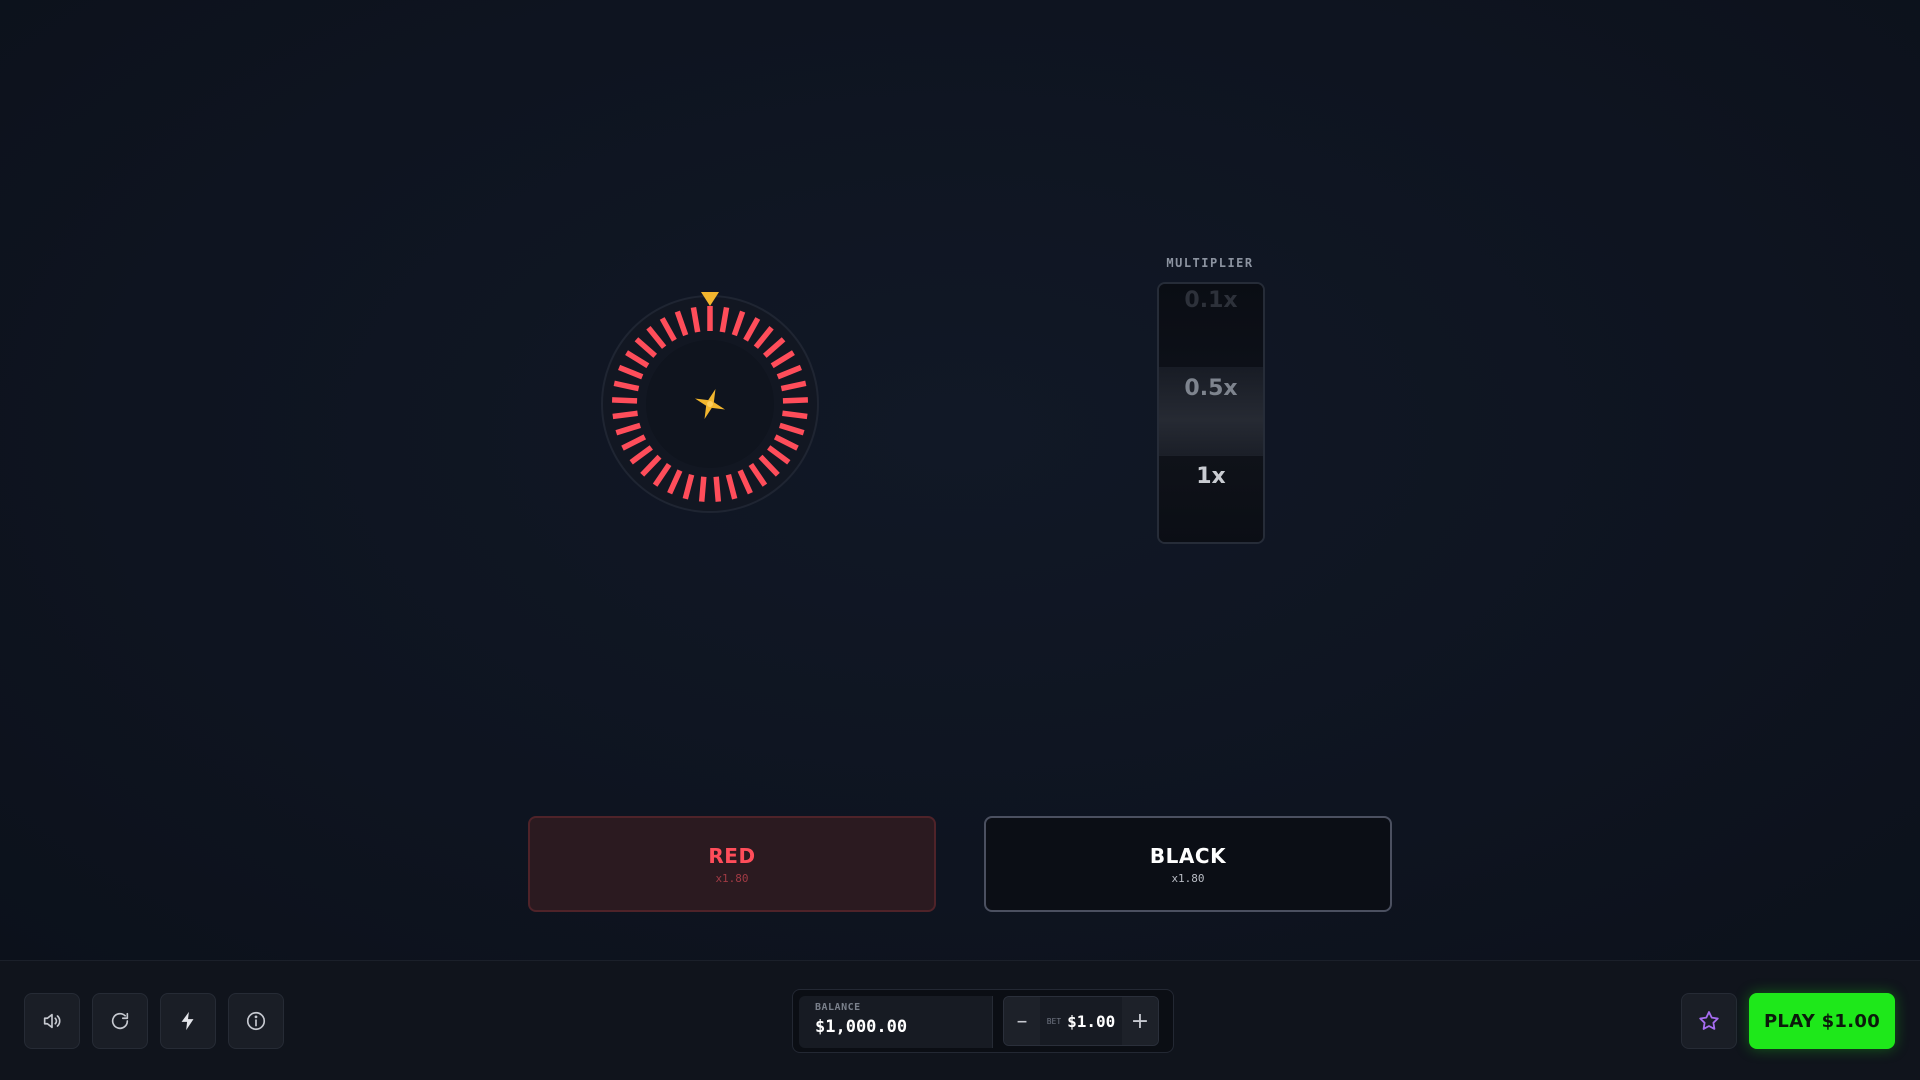 This screenshot has width=1920, height=1080. Describe the element at coordinates (1211, 476) in the screenshot. I see `multiplier-value: 1x` at that location.